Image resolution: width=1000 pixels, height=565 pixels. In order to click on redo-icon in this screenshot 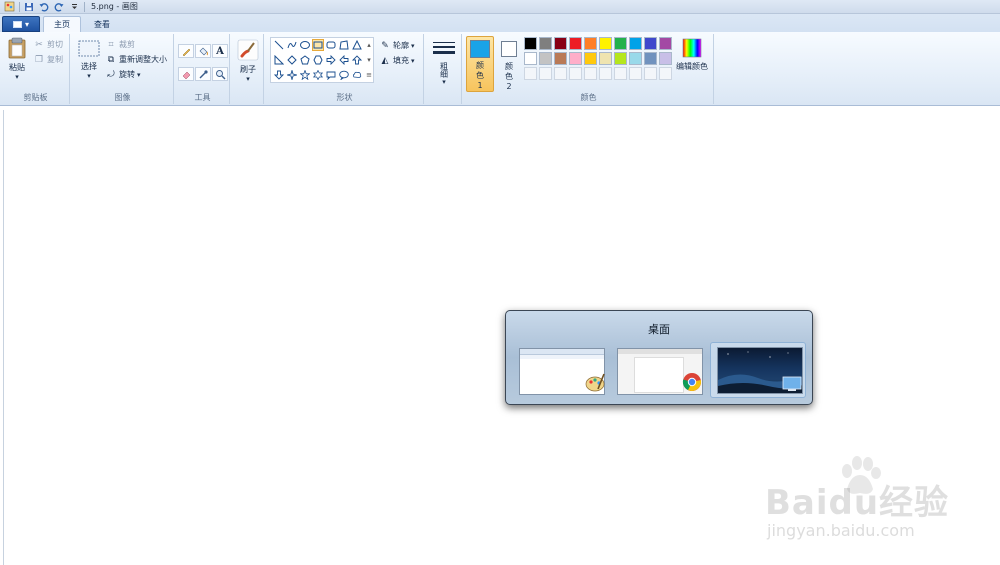, I will do `click(59, 7)`.